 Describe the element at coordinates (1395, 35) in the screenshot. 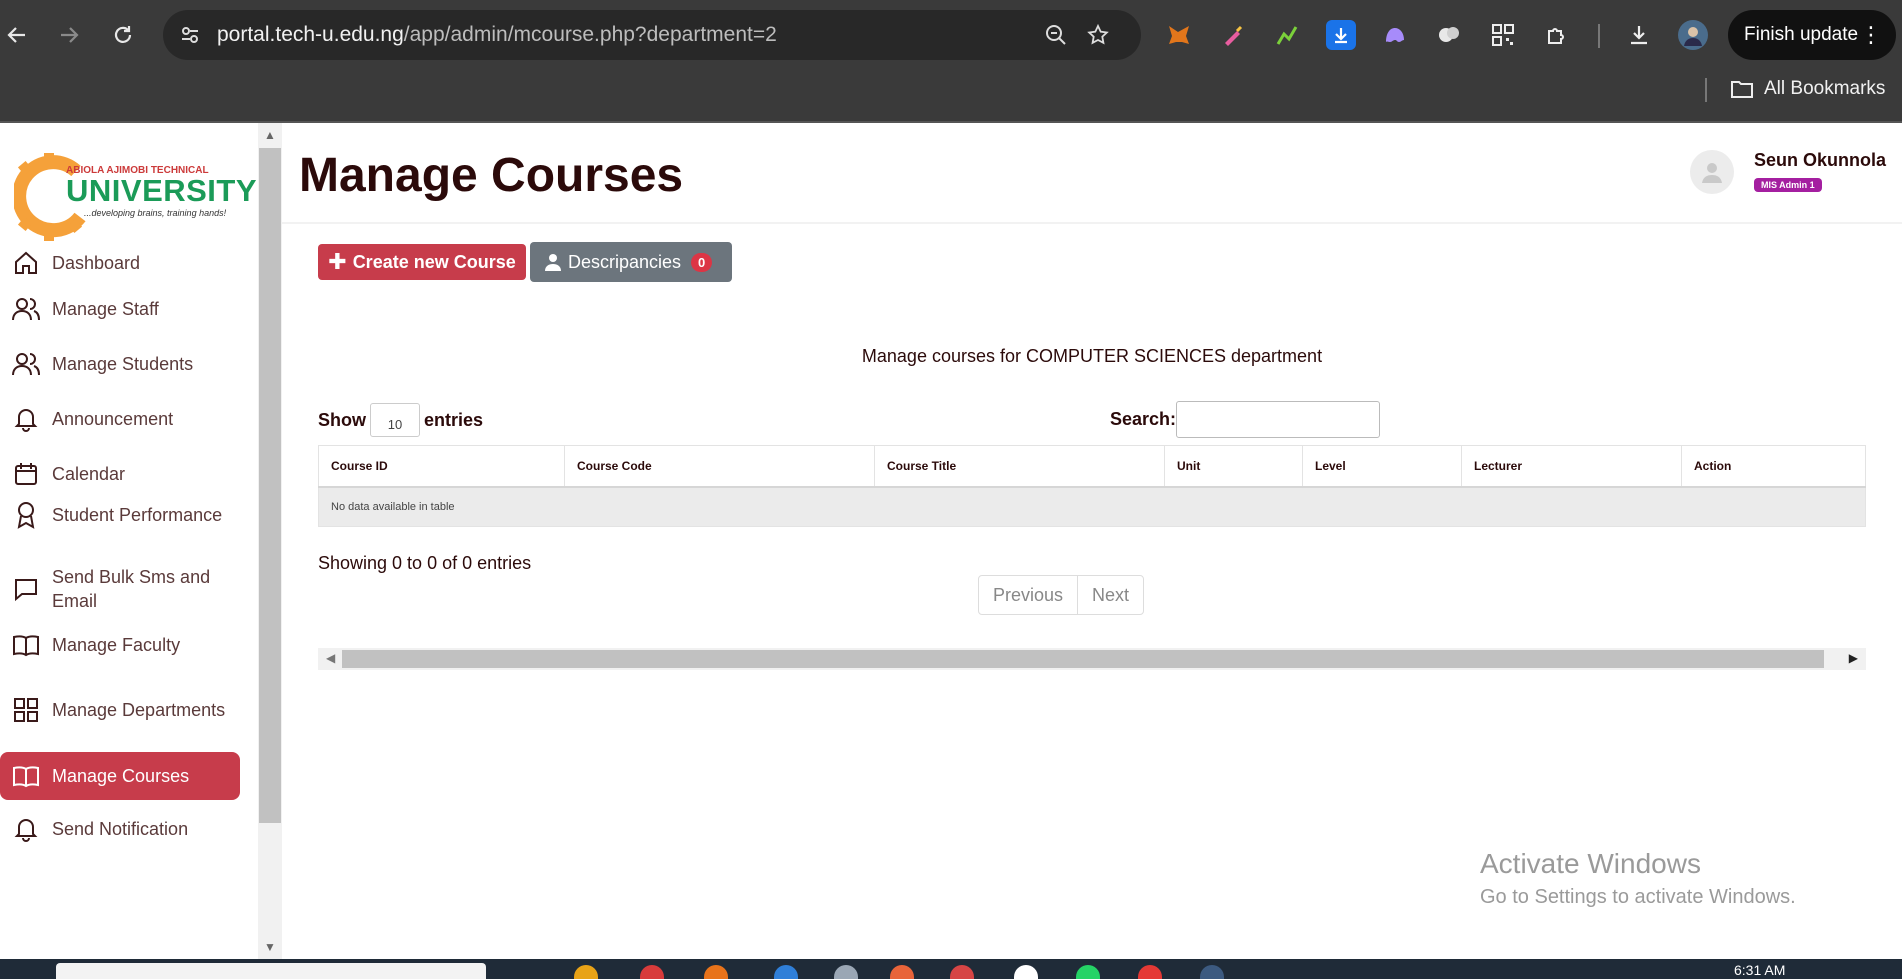

I see `ghost-extension-icon` at that location.